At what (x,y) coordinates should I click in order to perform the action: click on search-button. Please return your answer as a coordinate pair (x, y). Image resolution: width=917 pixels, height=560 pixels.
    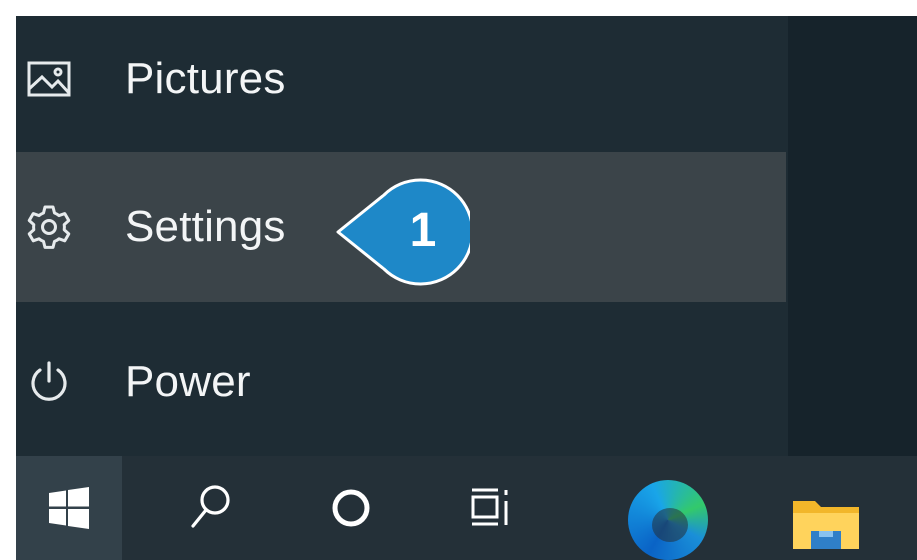
    Looking at the image, I should click on (211, 508).